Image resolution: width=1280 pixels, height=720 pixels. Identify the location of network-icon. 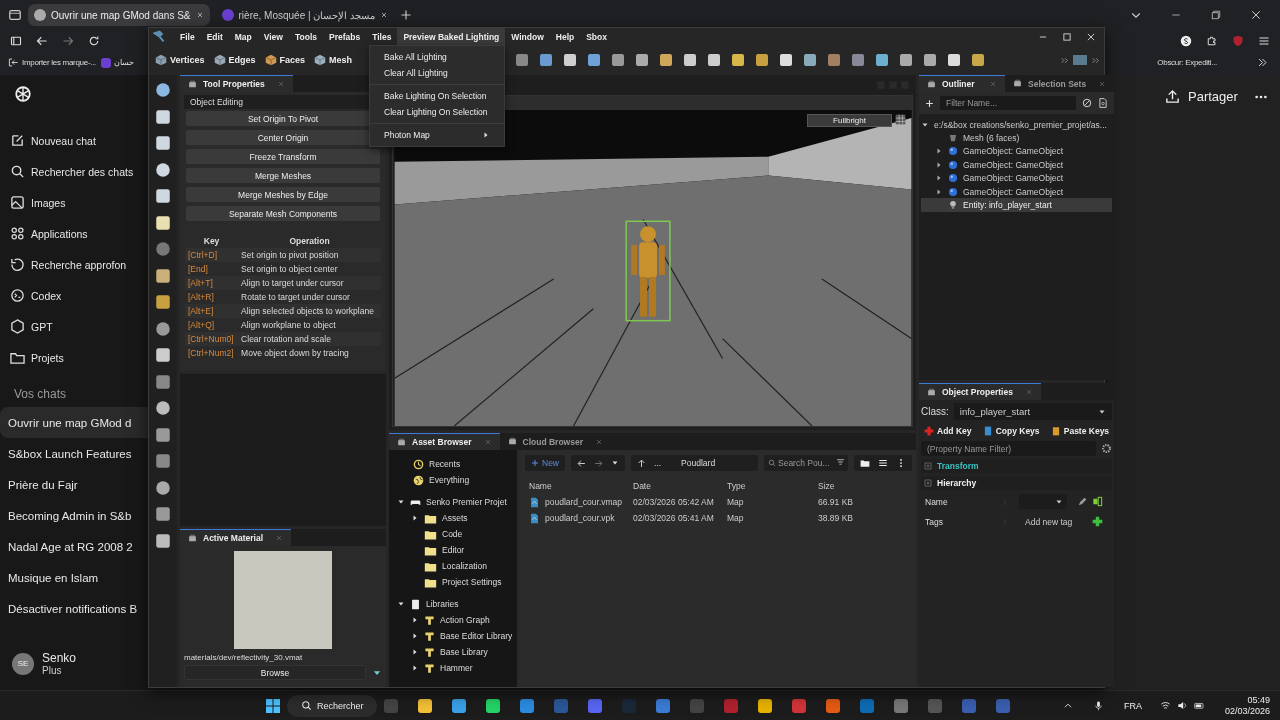
(1165, 705).